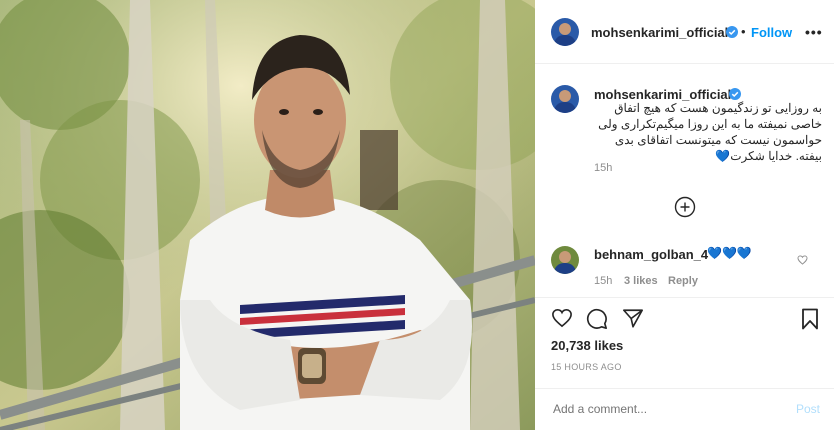 The height and width of the screenshot is (432, 834). What do you see at coordinates (562, 318) in the screenshot?
I see `like-icon` at bounding box center [562, 318].